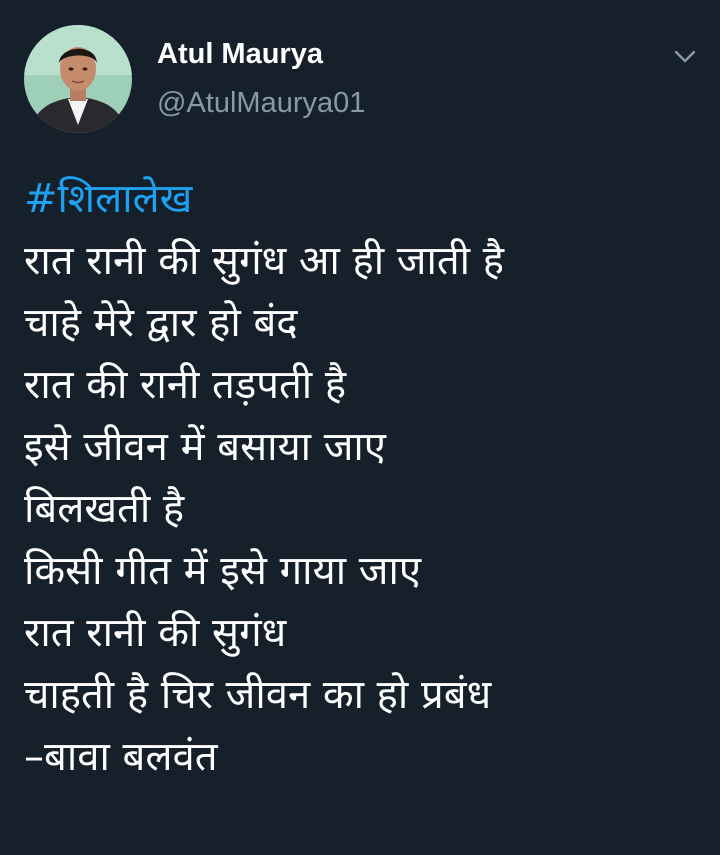  Describe the element at coordinates (222, 571) in the screenshot. I see `poem-line: किसी गीत में इसे गाया जाए` at that location.